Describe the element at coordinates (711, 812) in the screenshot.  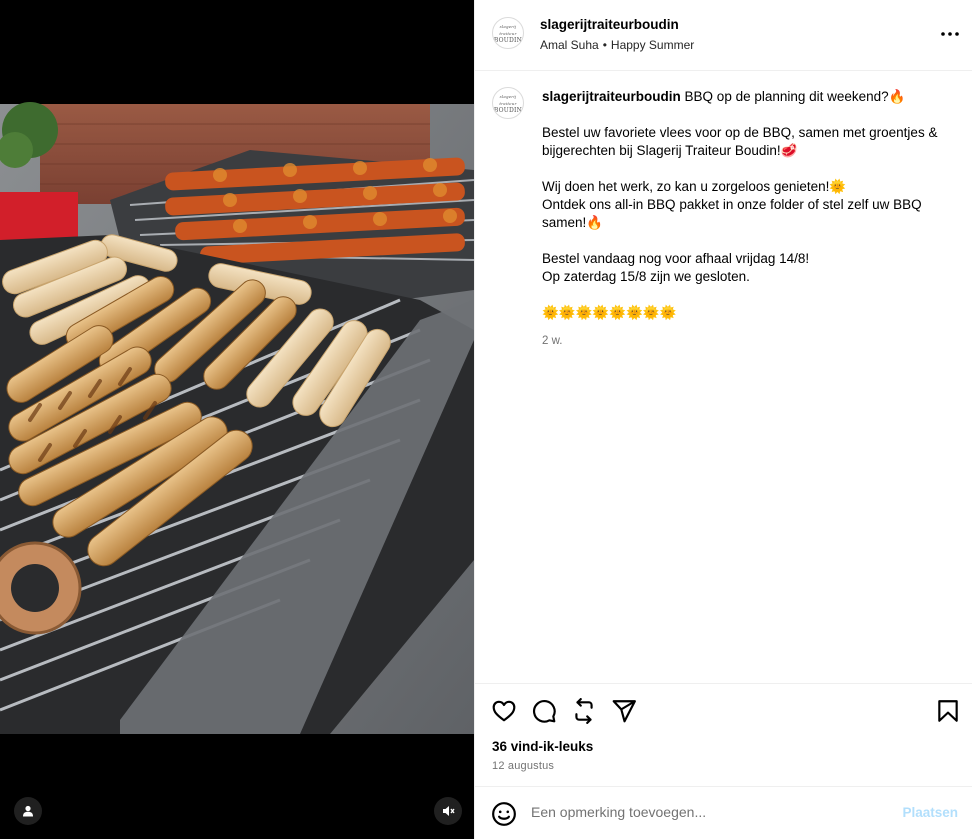
I see `comment-input` at that location.